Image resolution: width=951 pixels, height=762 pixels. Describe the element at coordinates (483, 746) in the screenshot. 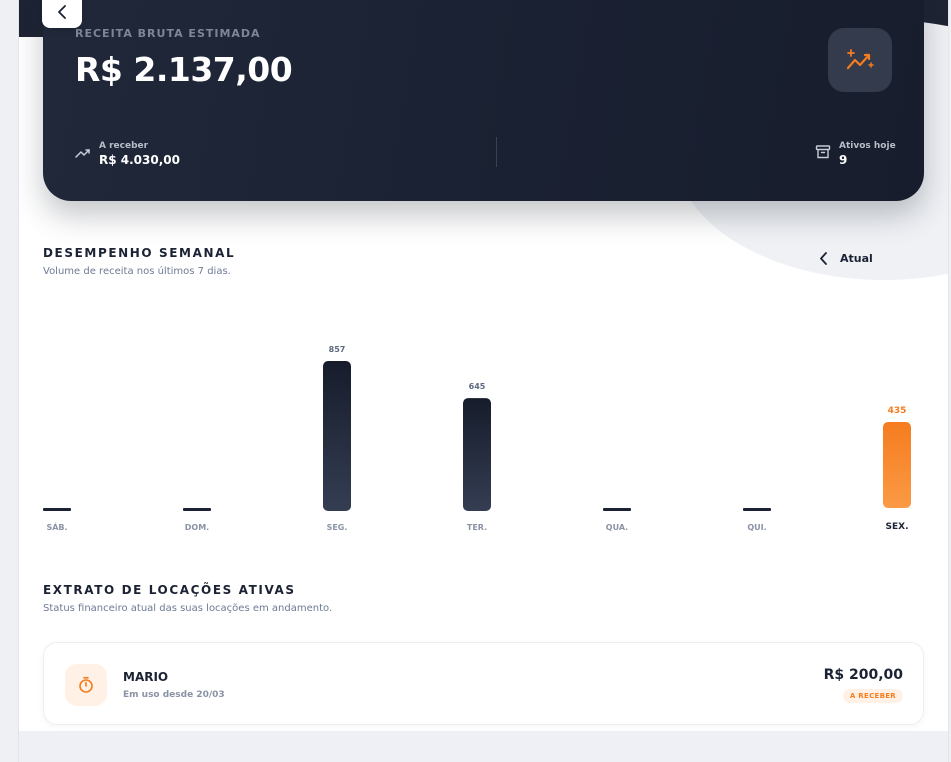

I see `bottom-band` at that location.